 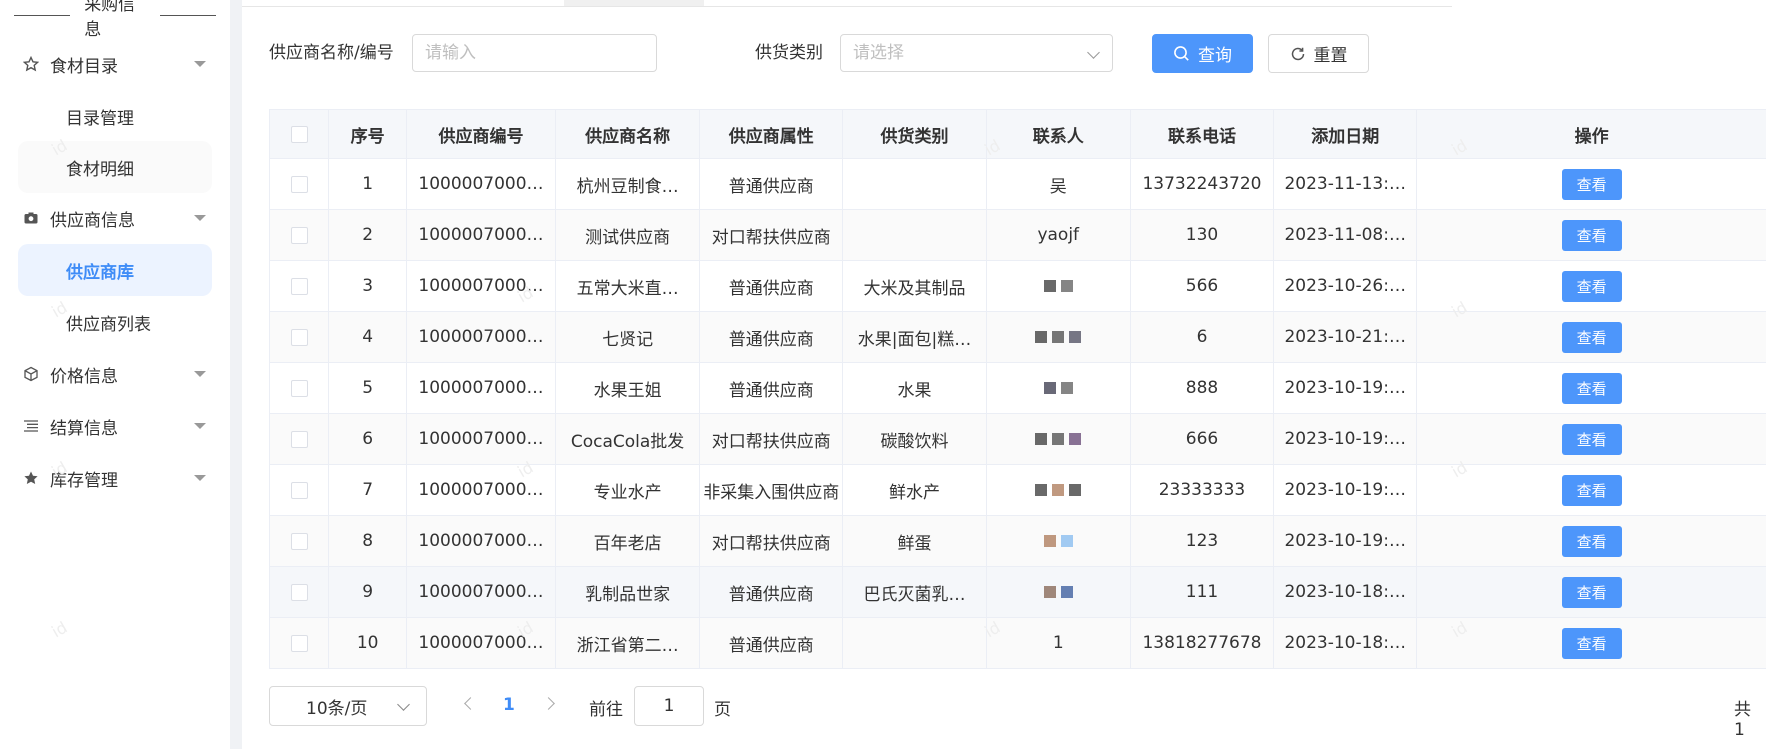 What do you see at coordinates (31, 426) in the screenshot?
I see `list-icon` at bounding box center [31, 426].